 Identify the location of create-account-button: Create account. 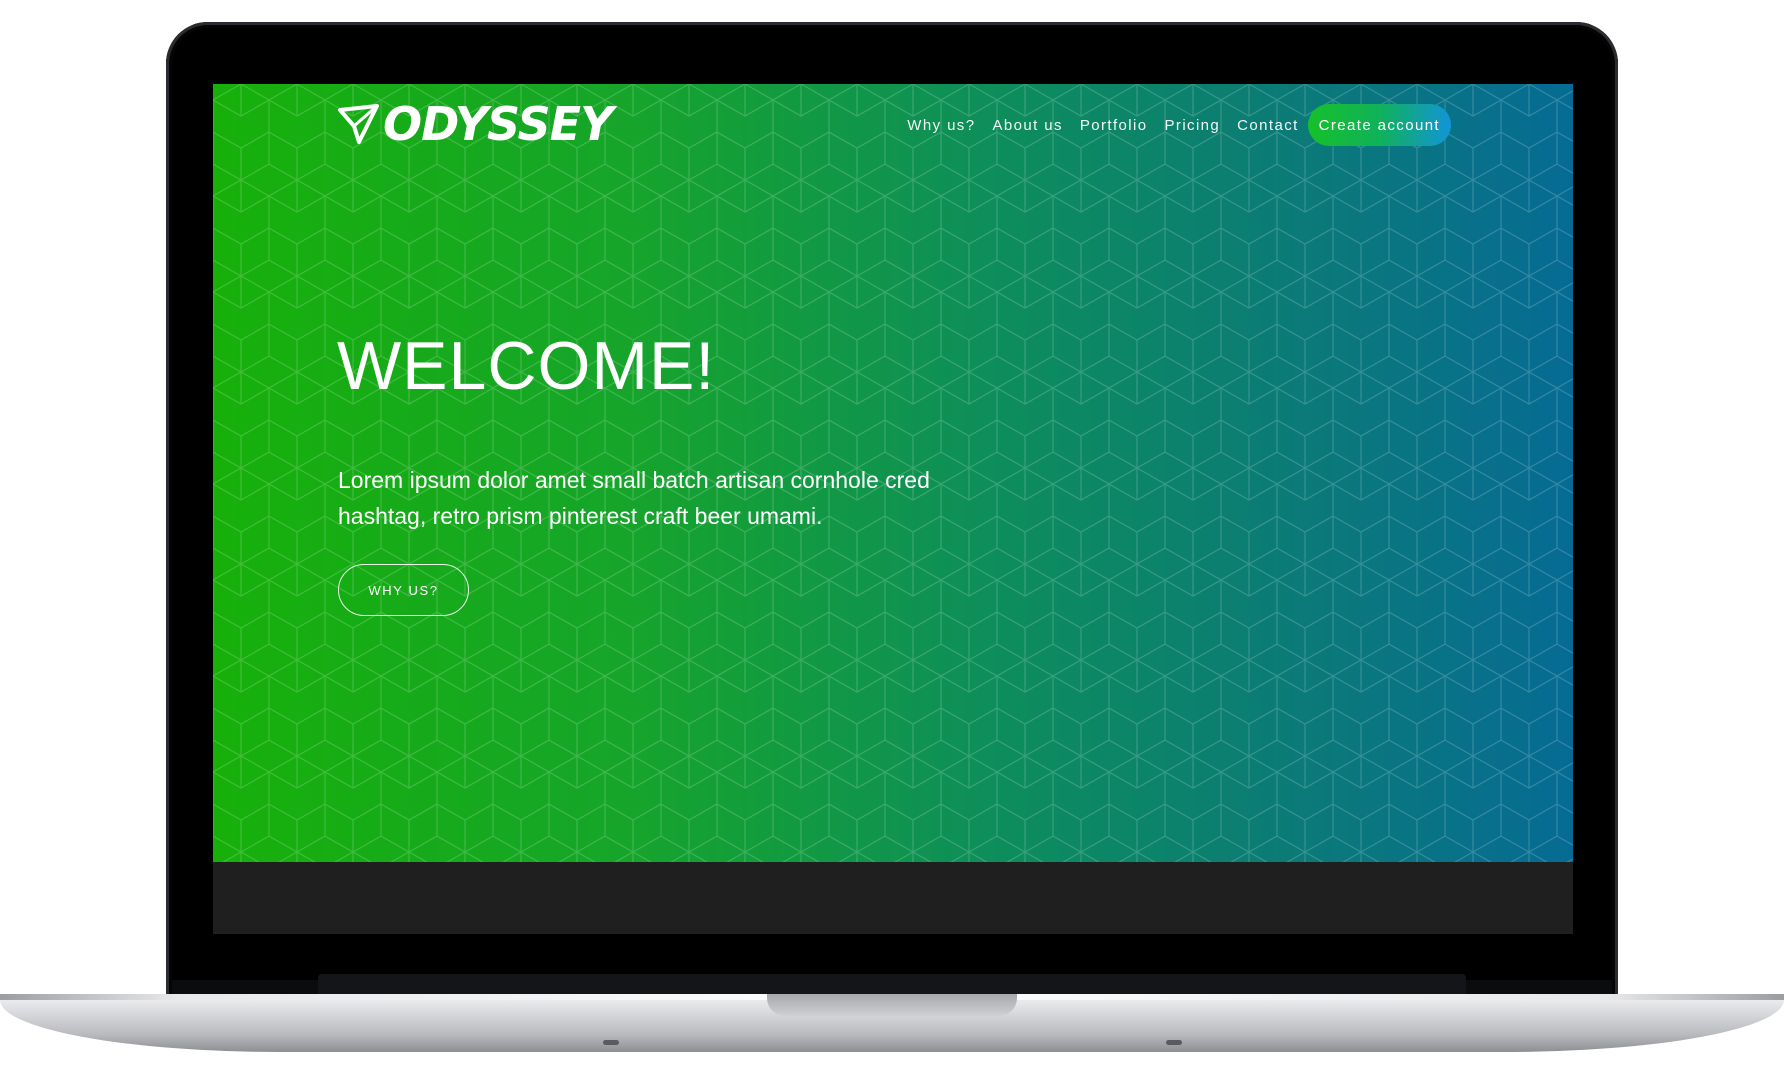
(1379, 125).